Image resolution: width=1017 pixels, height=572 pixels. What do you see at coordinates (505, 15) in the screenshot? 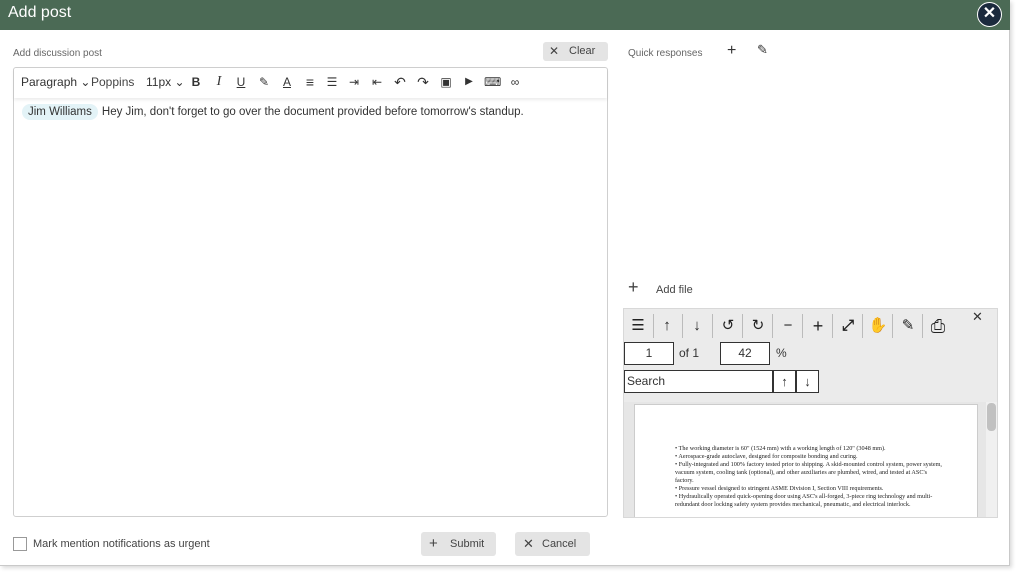
I see `dialog-titlebar: Add post ✕` at bounding box center [505, 15].